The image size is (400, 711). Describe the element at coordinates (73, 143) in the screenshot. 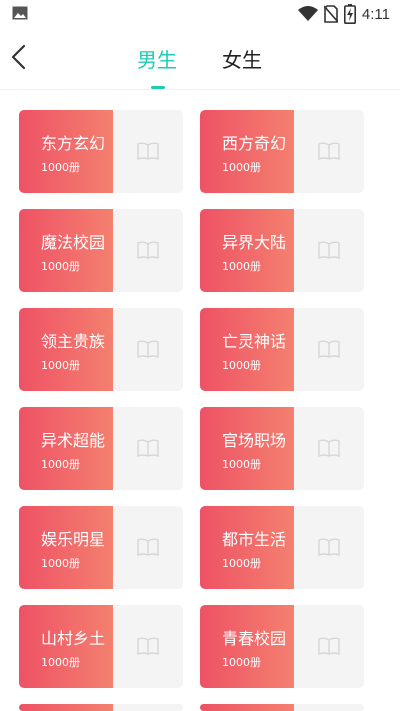

I see `category-name: 东方玄幻` at that location.